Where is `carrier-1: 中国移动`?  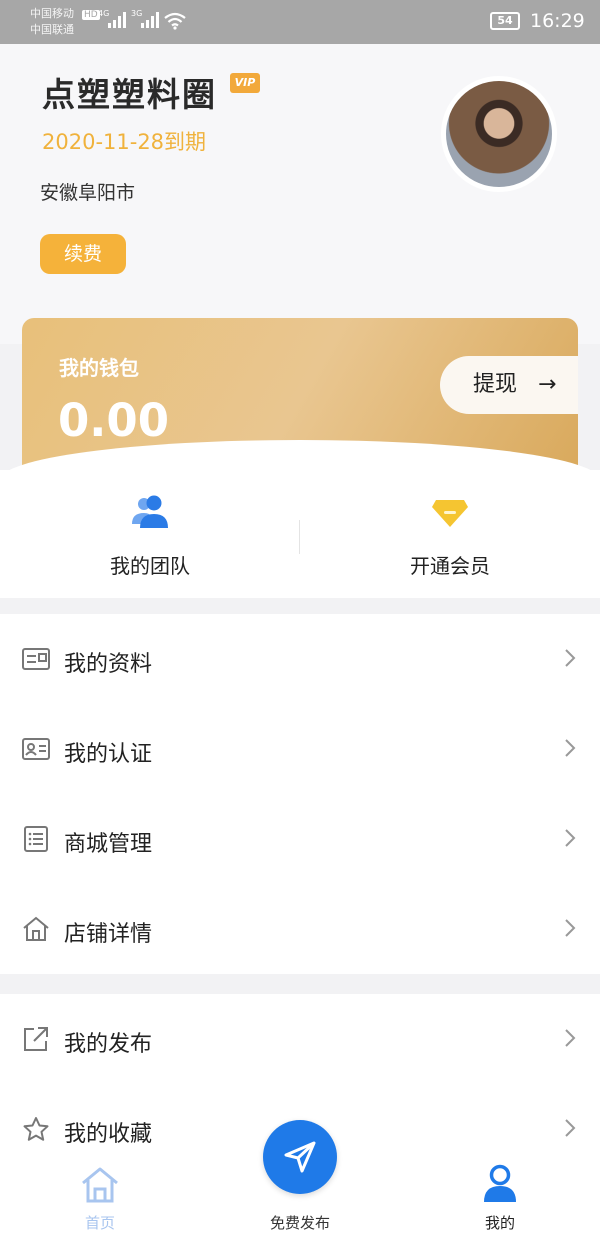 carrier-1: 中国移动 is located at coordinates (52, 13).